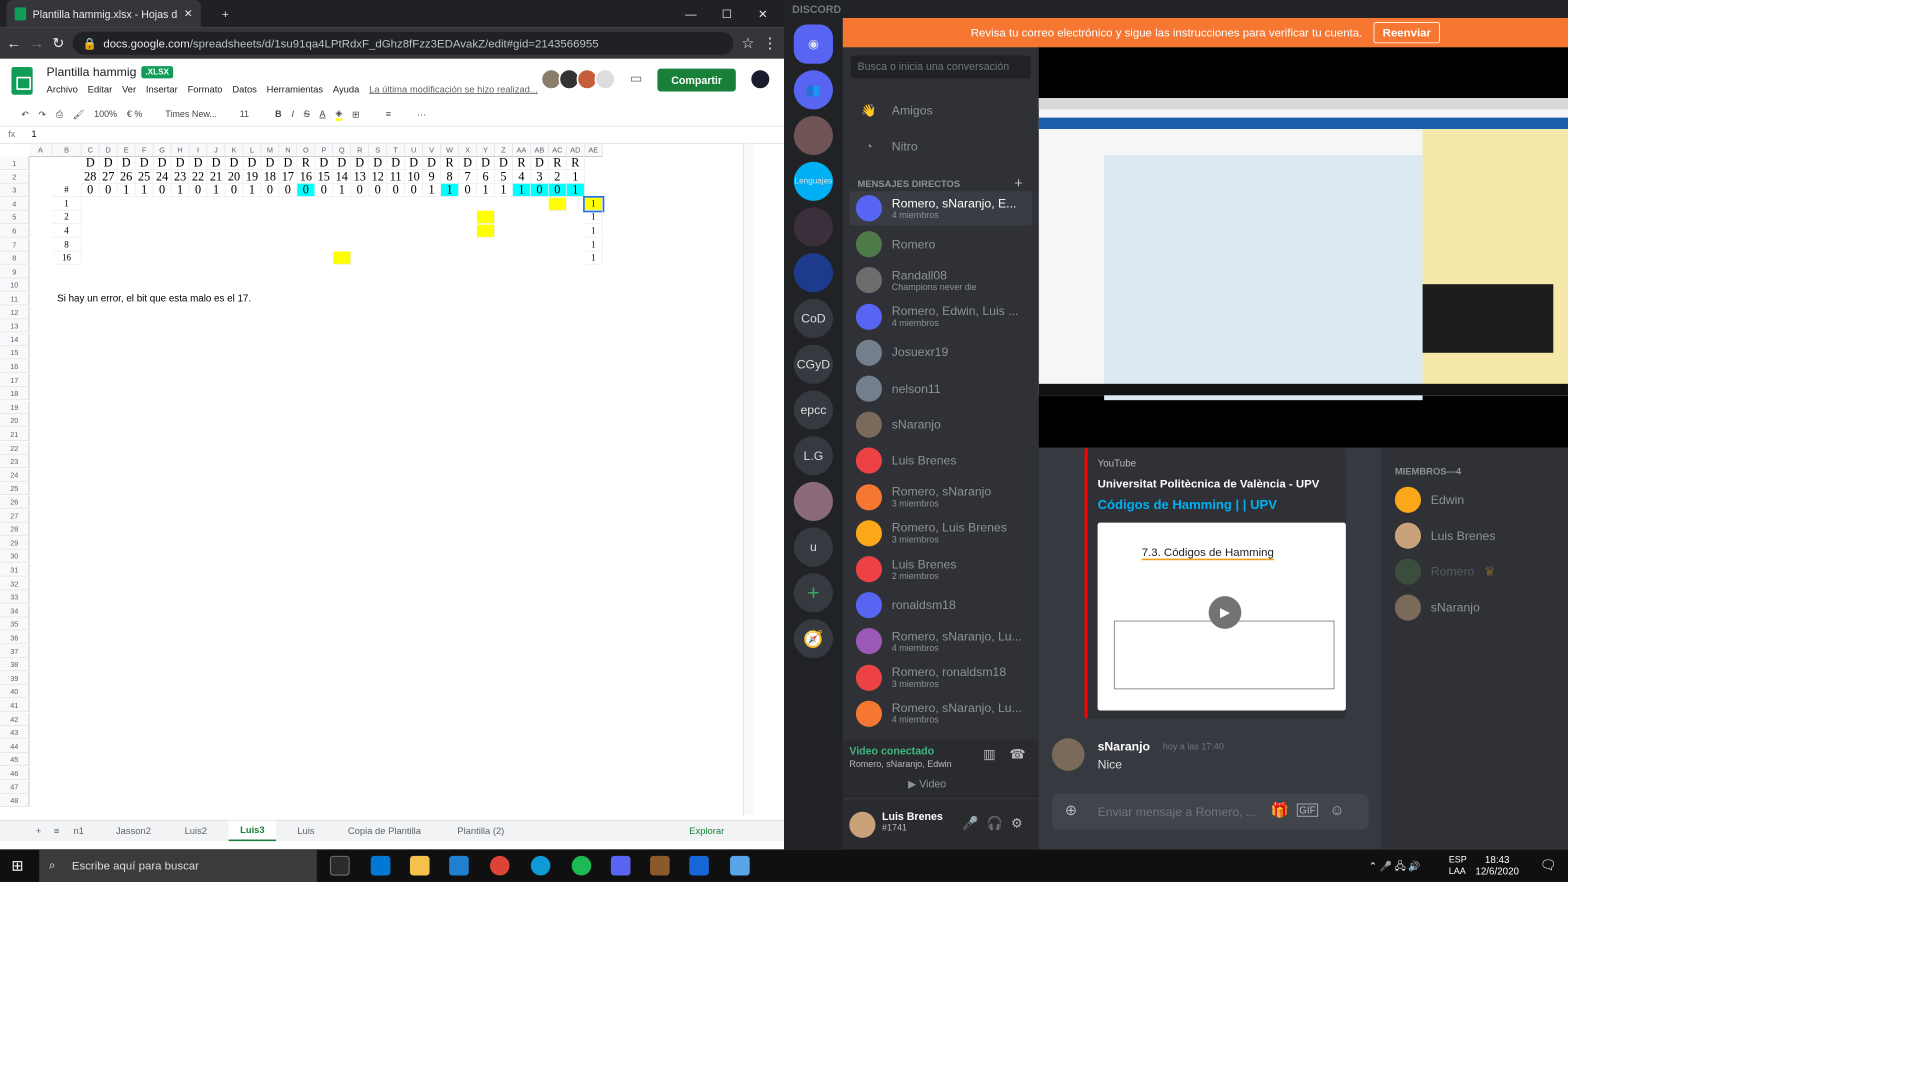  Describe the element at coordinates (696, 80) in the screenshot. I see `share-button: Compartir` at that location.